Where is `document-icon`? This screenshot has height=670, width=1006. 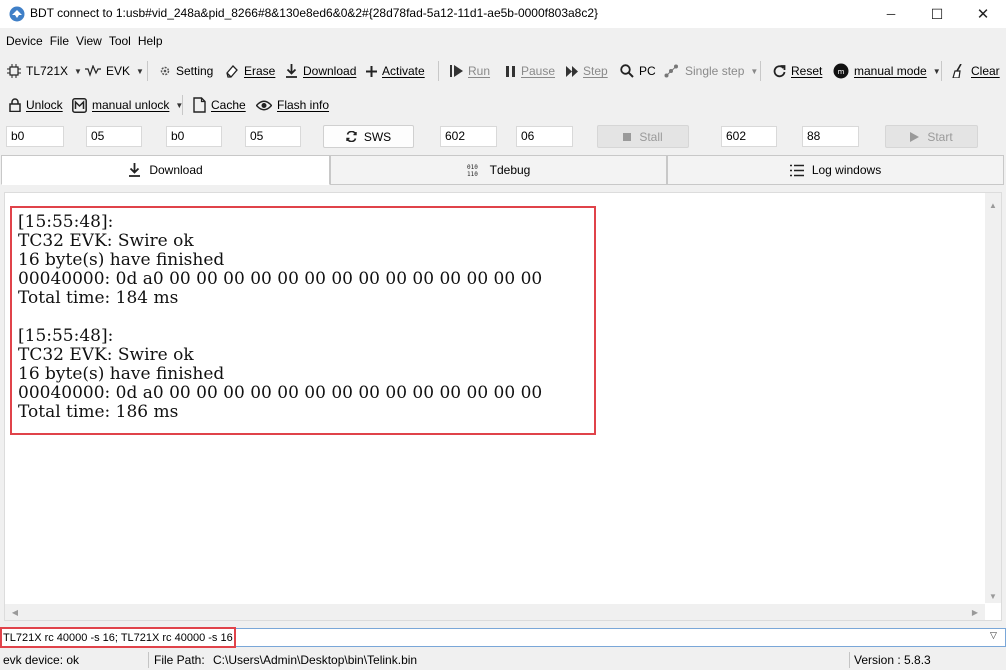 document-icon is located at coordinates (199, 105).